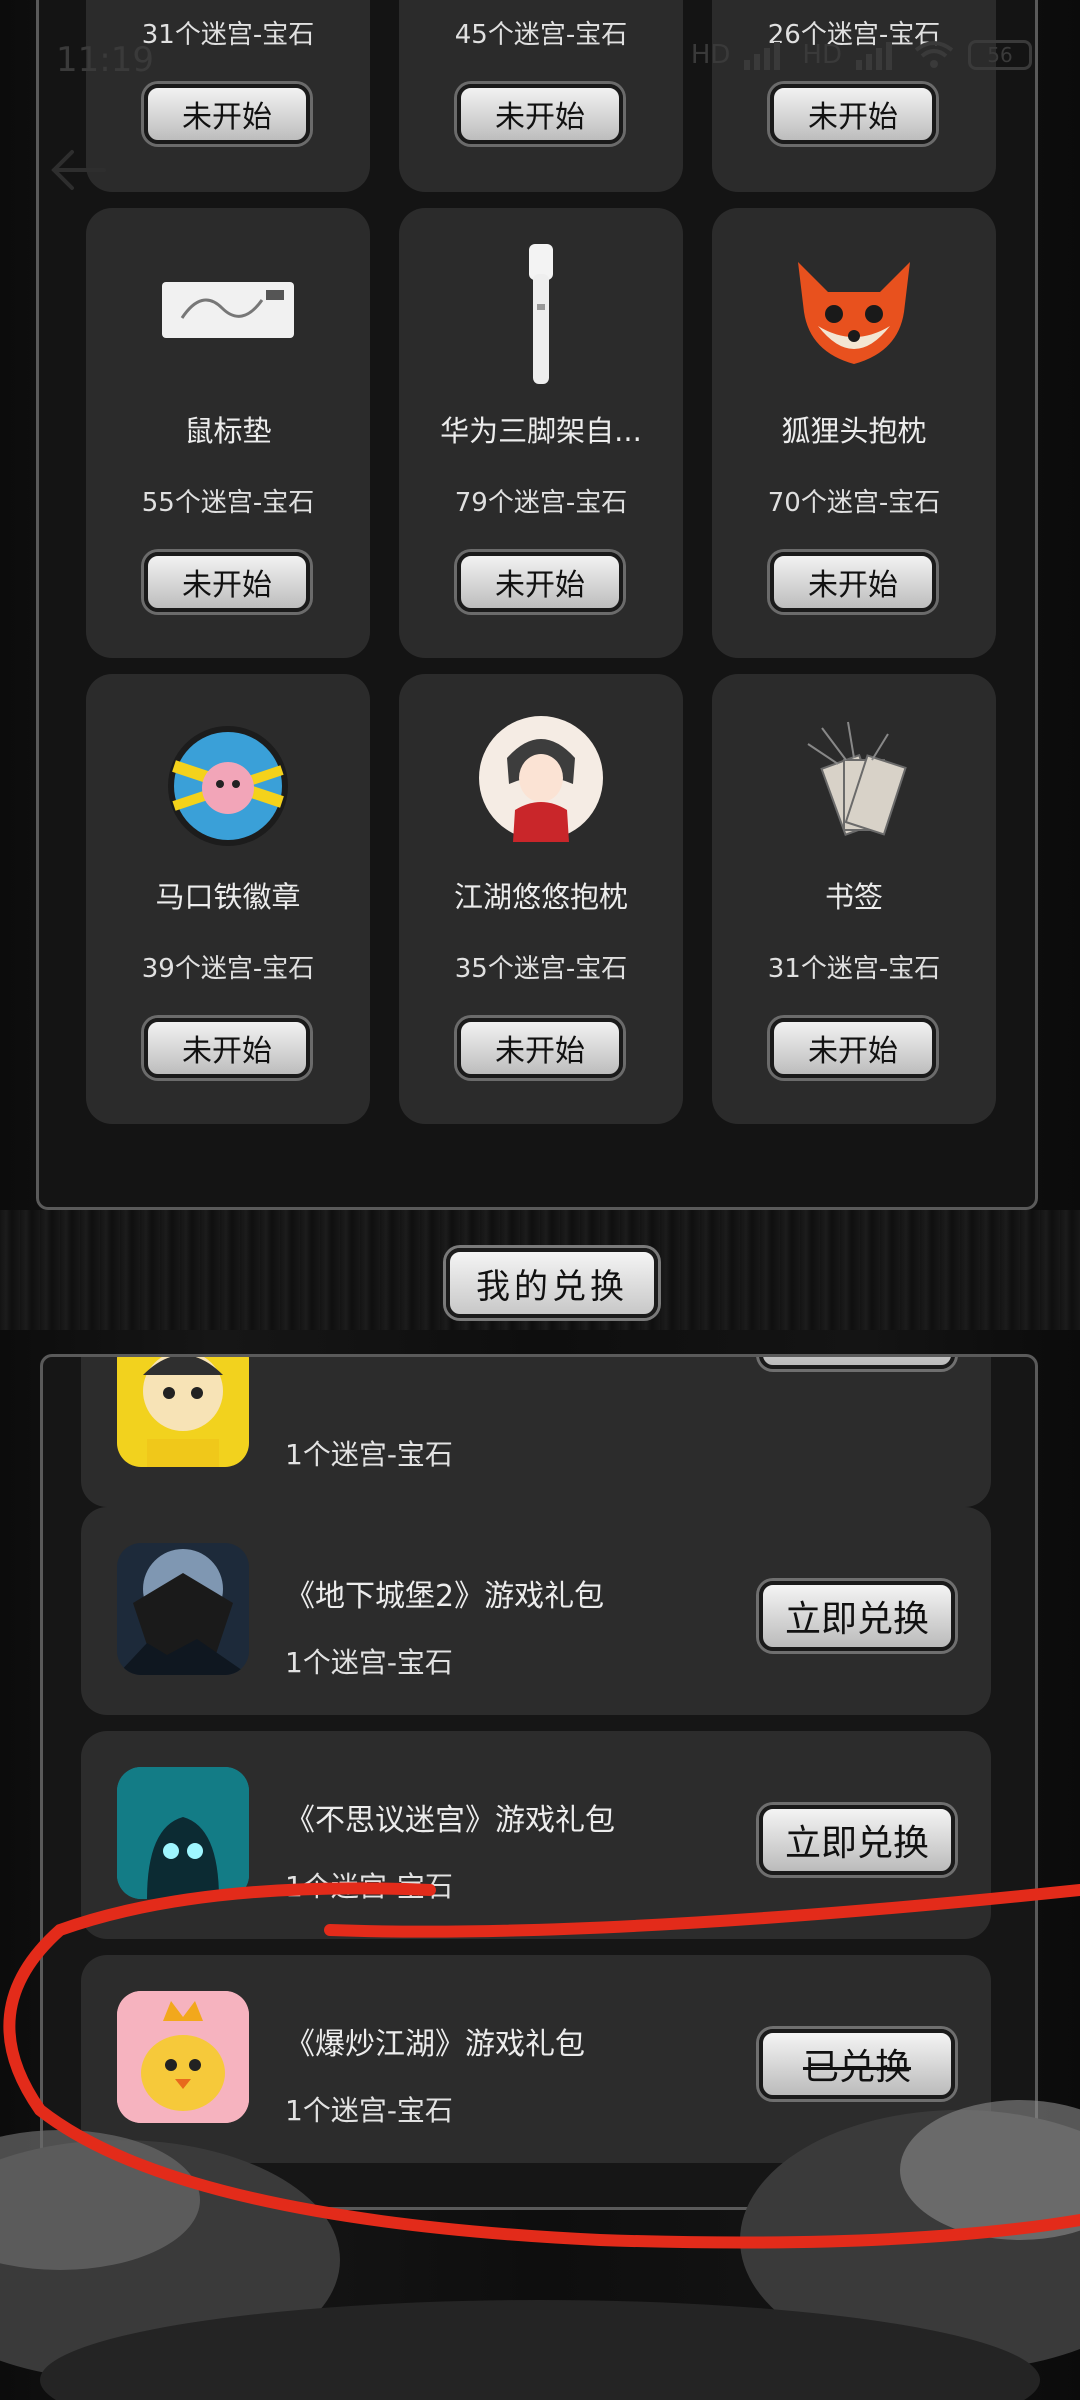 The height and width of the screenshot is (2400, 1080). I want to click on selfie-stick-image, so click(541, 314).